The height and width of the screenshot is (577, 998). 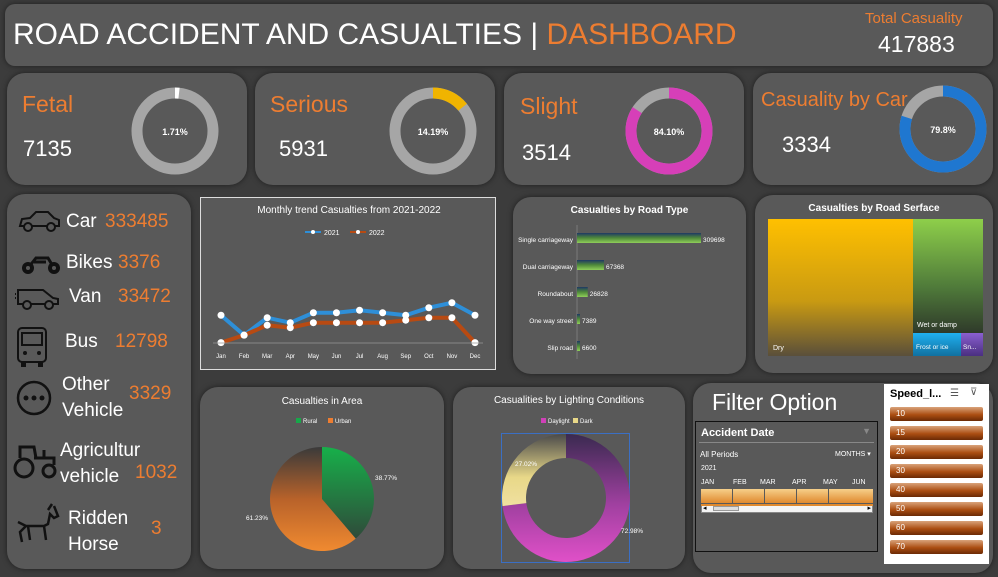 I want to click on vehicle-value-horse: 3, so click(x=156, y=528).